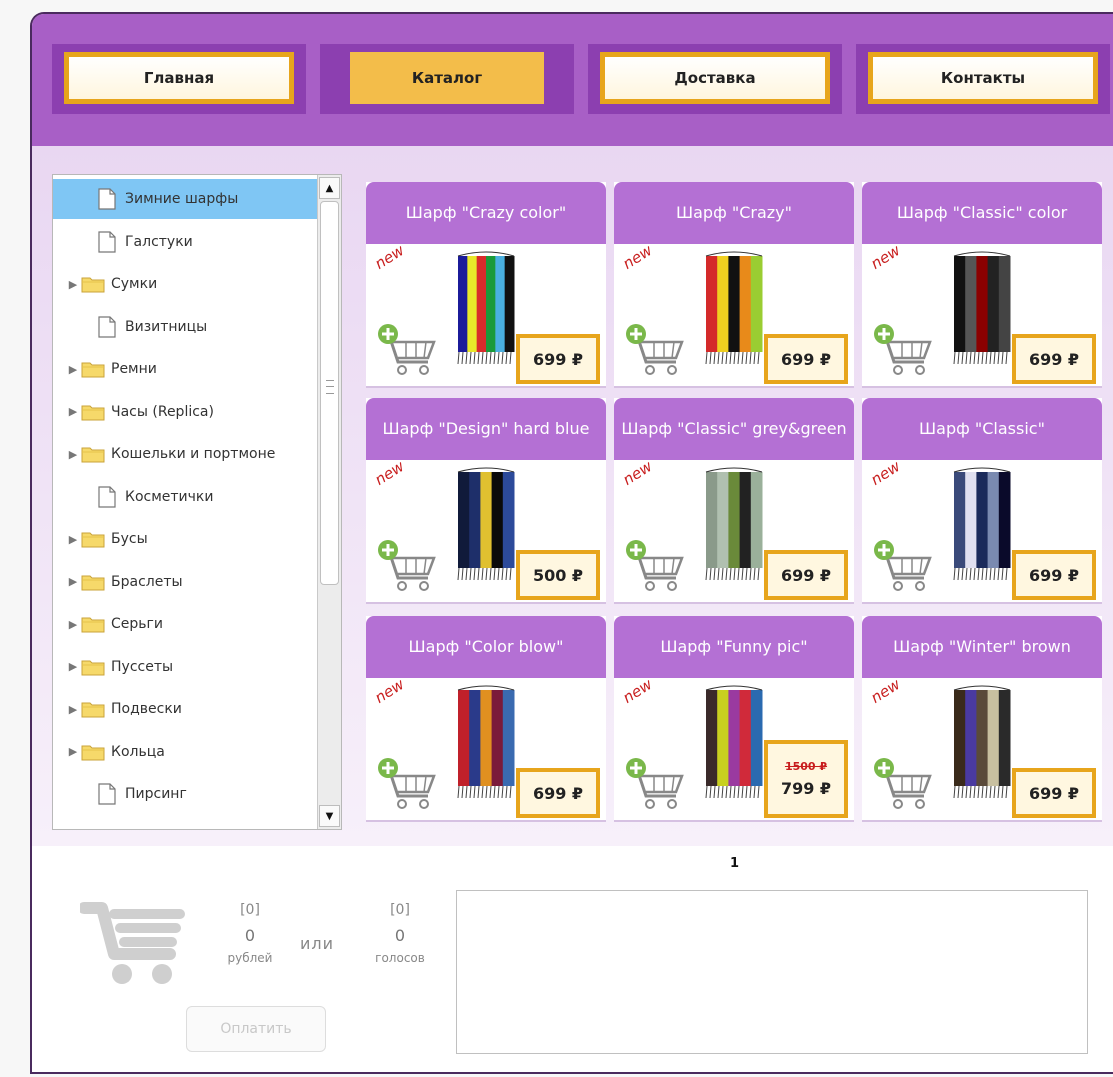 This screenshot has width=1113, height=1077. Describe the element at coordinates (185, 327) in the screenshot. I see `sidebar-item: Визитницы` at that location.